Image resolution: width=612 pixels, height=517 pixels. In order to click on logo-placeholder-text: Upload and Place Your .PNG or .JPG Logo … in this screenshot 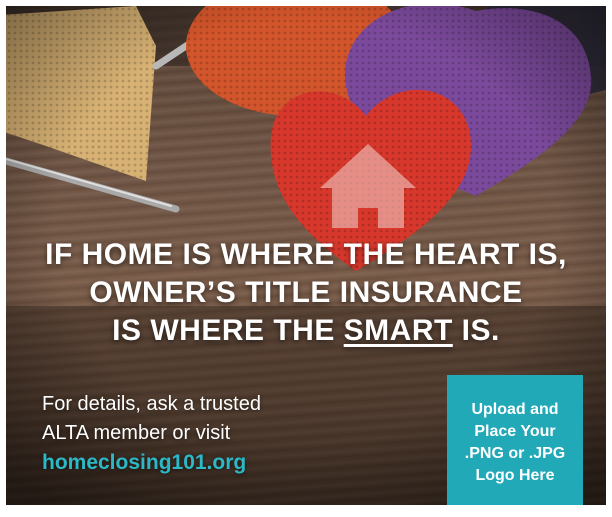, I will do `click(515, 443)`.